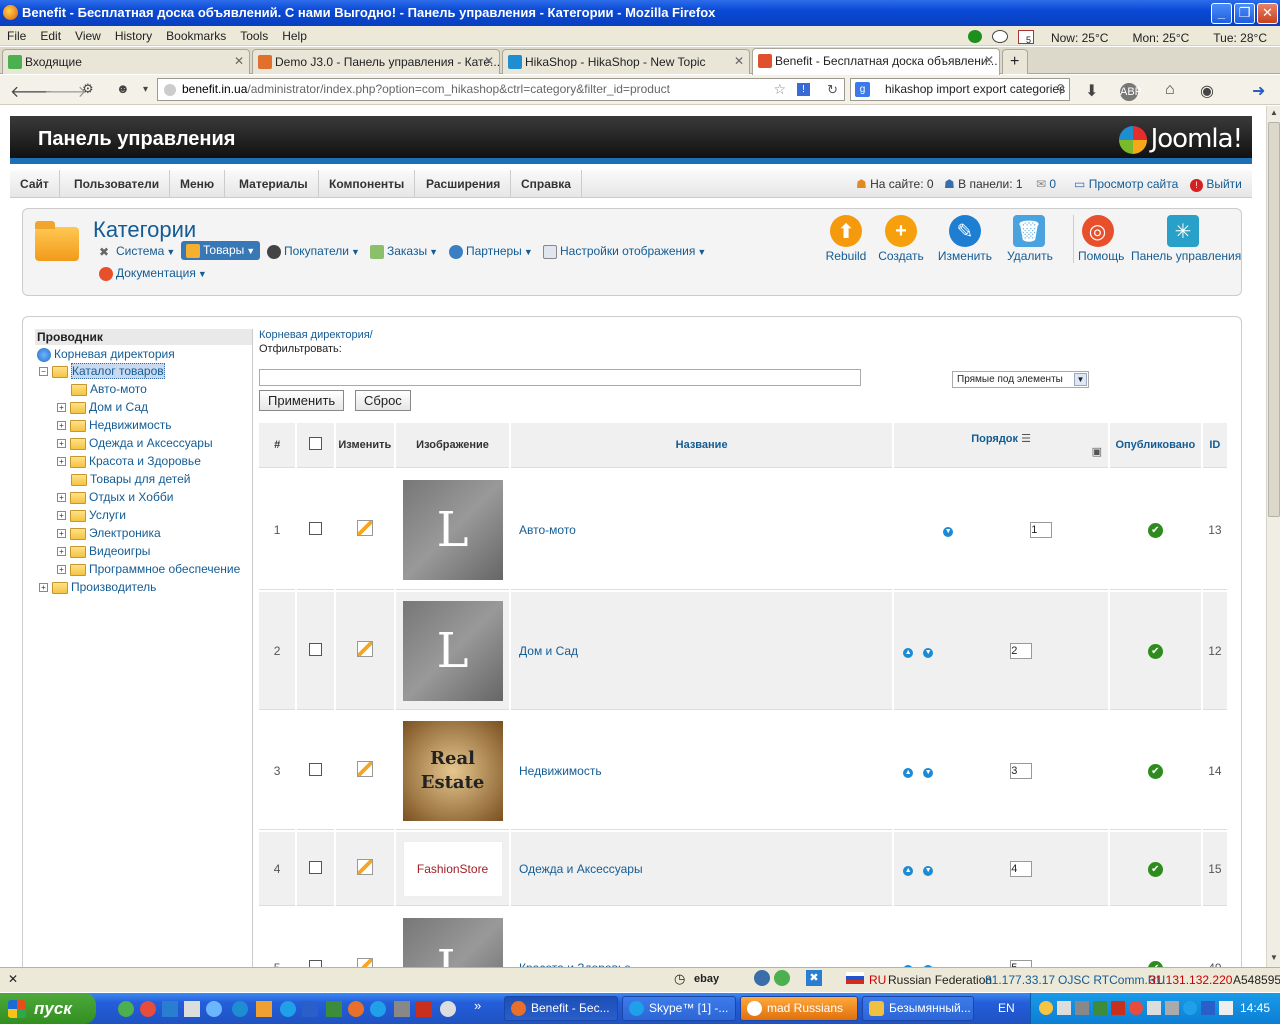 Image resolution: width=1280 pixels, height=1024 pixels. What do you see at coordinates (1186, 239) in the screenshot?
I see `control-panel-button: ✳ Панель управления` at bounding box center [1186, 239].